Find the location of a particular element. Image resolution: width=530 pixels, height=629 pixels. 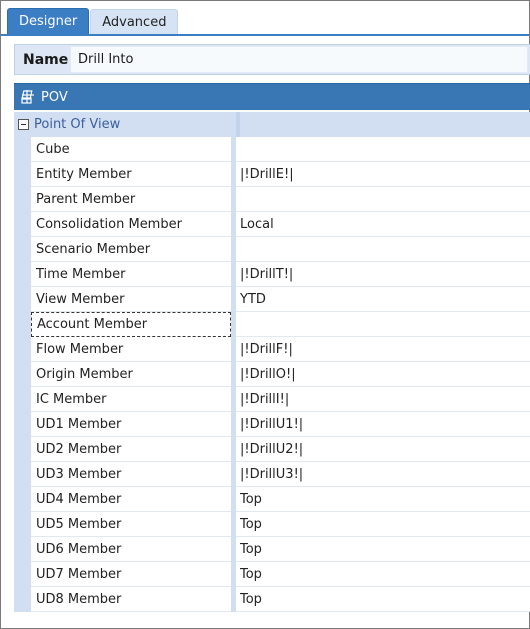

property-row: UD7 Member Top is located at coordinates (272, 574).